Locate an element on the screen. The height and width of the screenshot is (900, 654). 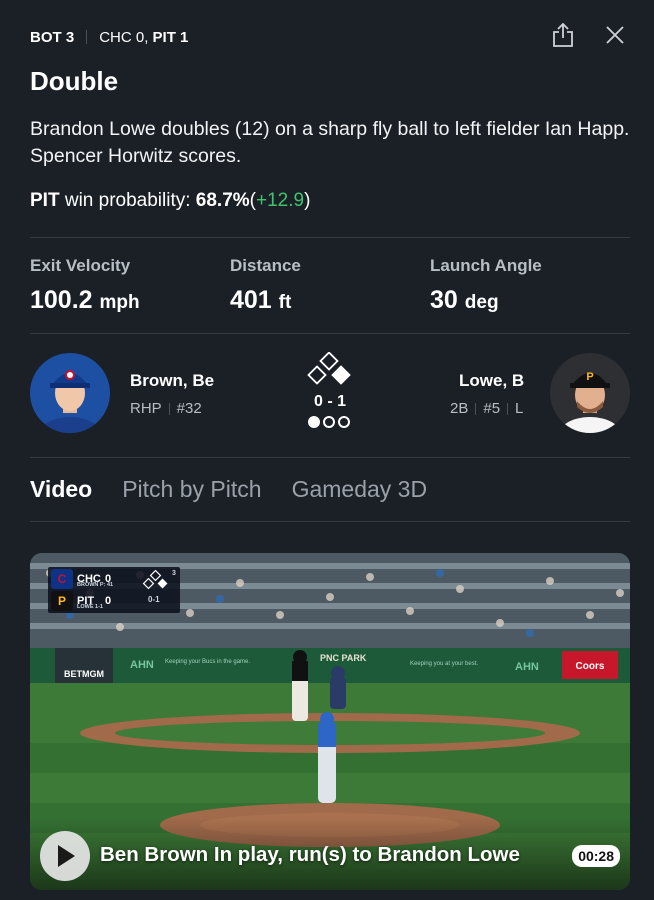
tab-gameday-3d: Gameday 3D is located at coordinates (360, 489).